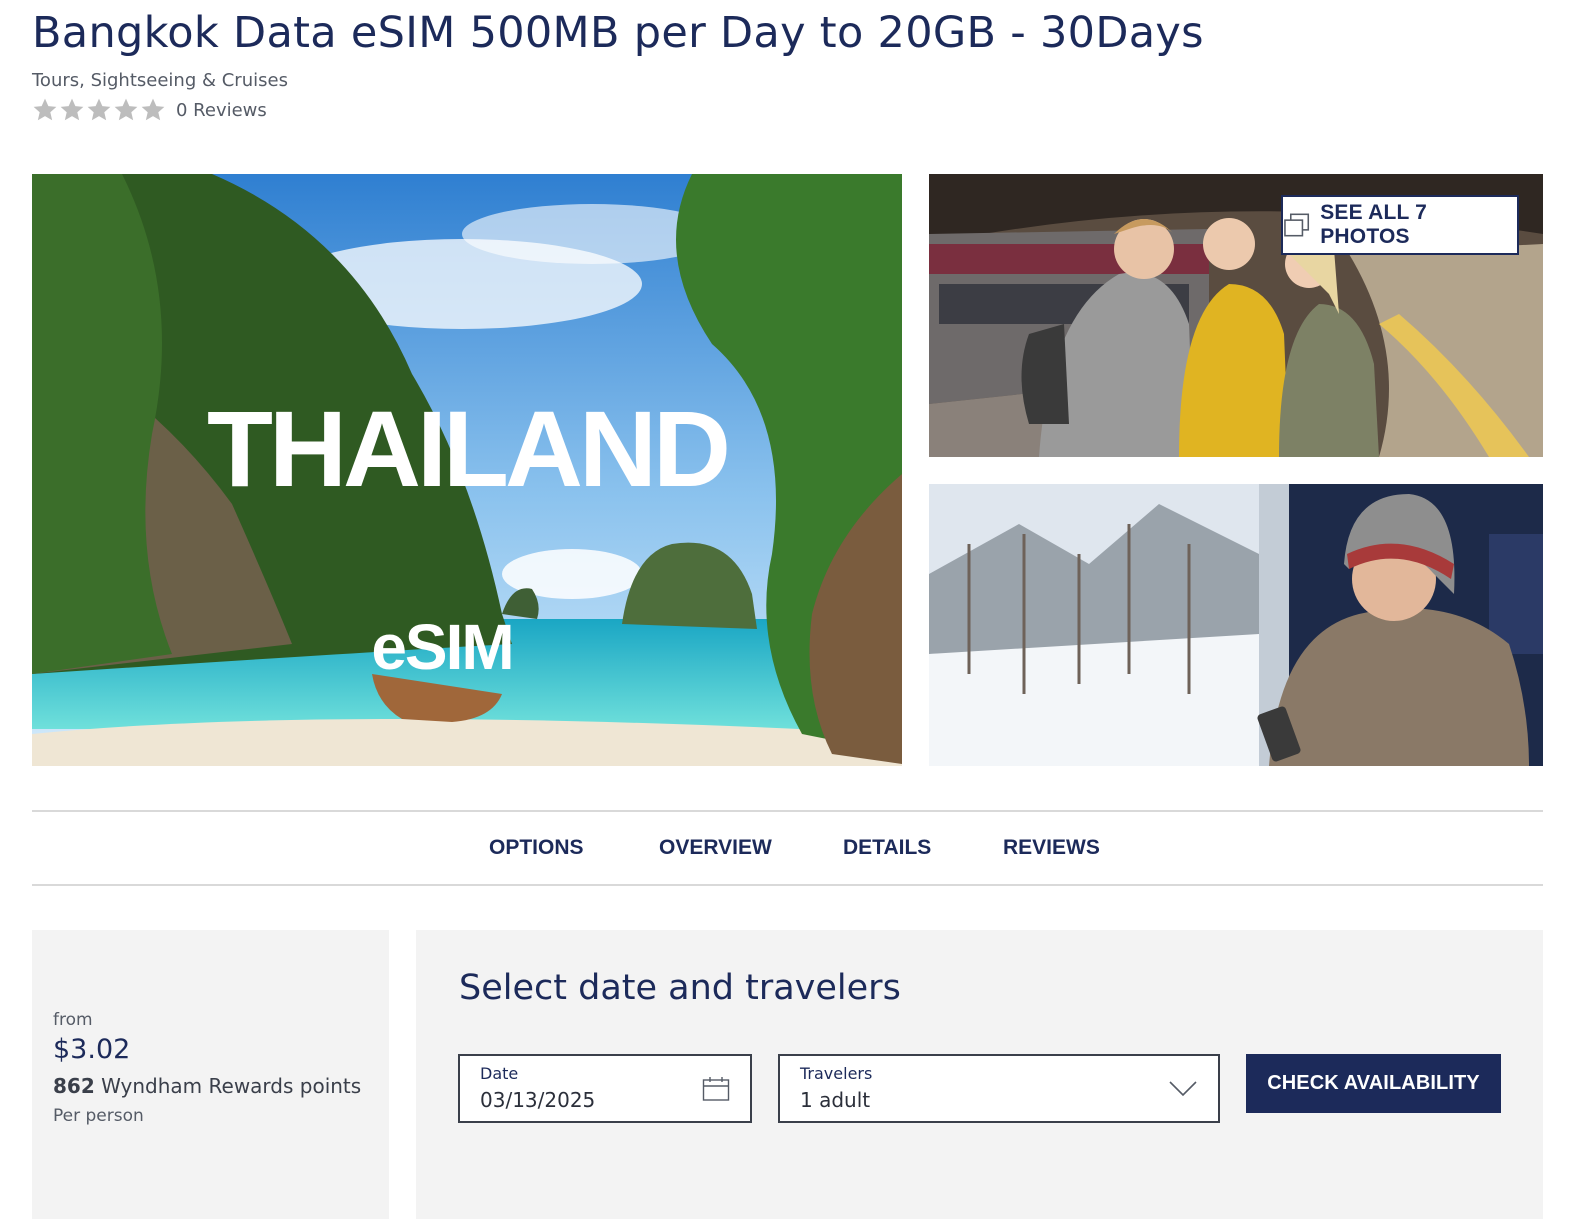 The height and width of the screenshot is (1219, 1587). Describe the element at coordinates (160, 80) in the screenshot. I see `product-category: Tours, Sightseeing & Cruises` at that location.